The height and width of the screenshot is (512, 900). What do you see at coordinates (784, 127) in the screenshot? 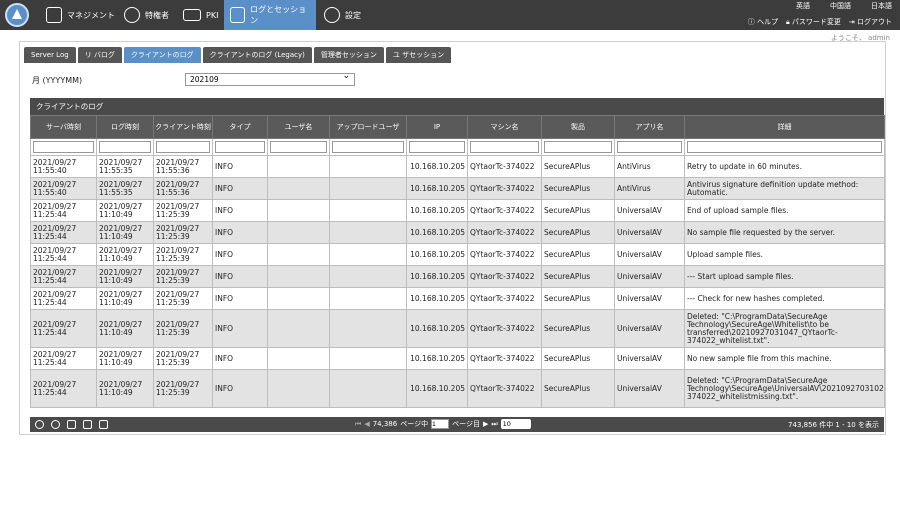
I see `column-header: 詳細` at bounding box center [784, 127].